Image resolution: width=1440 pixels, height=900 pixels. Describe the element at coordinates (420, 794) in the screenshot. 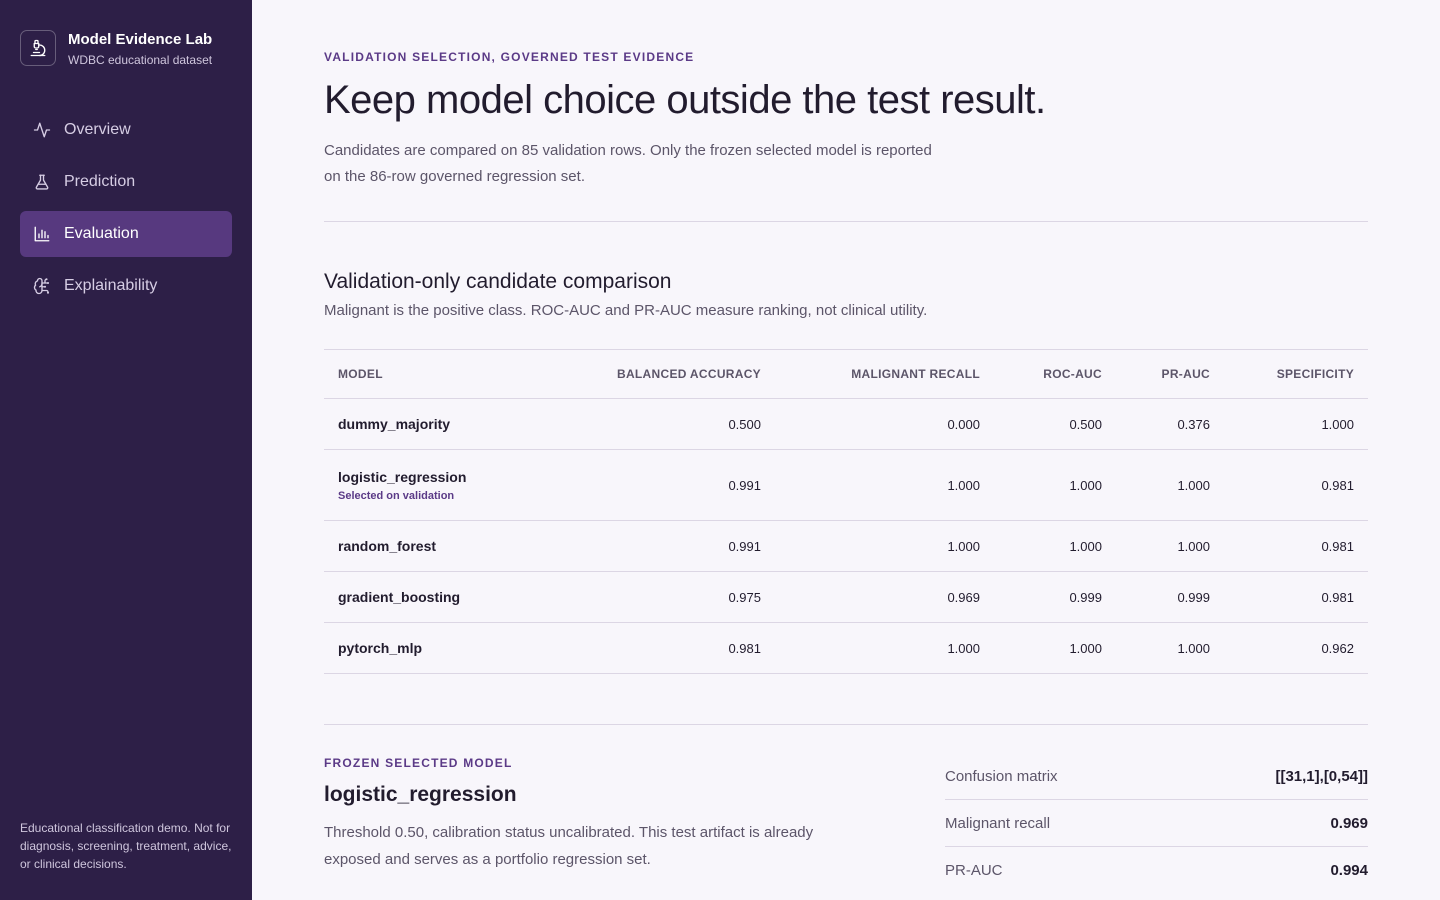

I see `frozen-model-title: logistic_regression` at that location.